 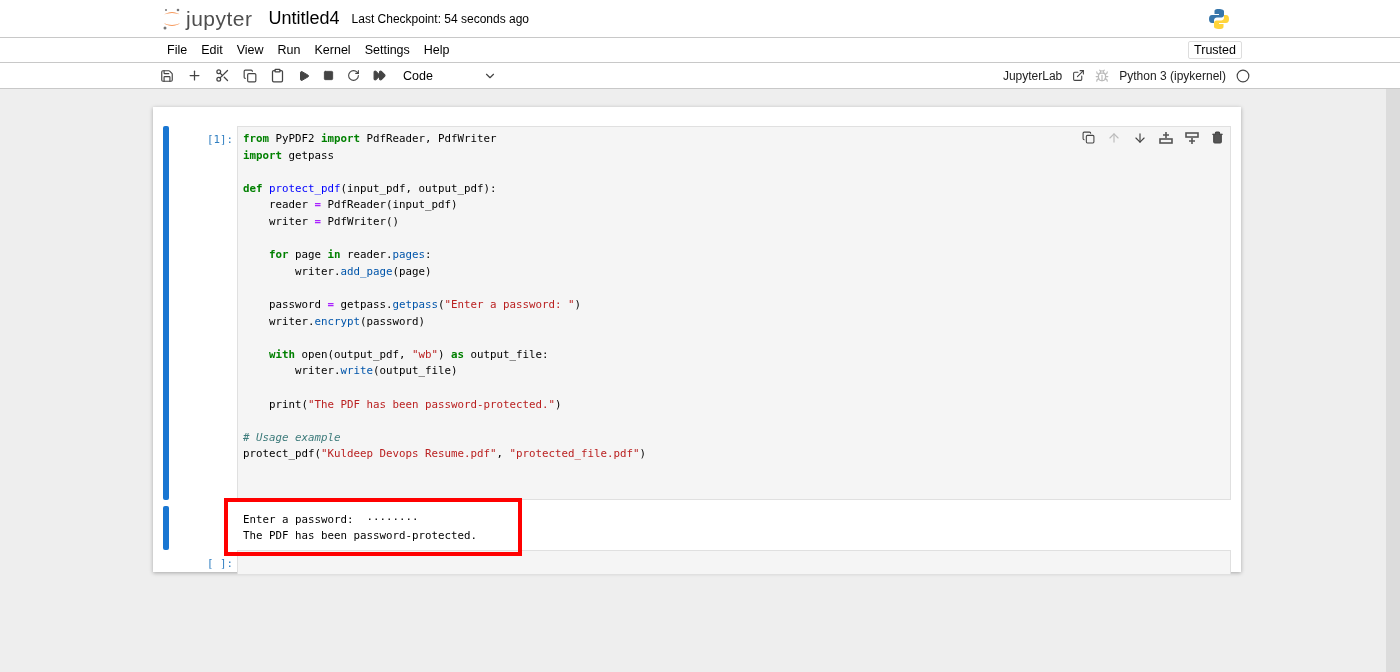 I want to click on trash-icon, so click(x=1217, y=138).